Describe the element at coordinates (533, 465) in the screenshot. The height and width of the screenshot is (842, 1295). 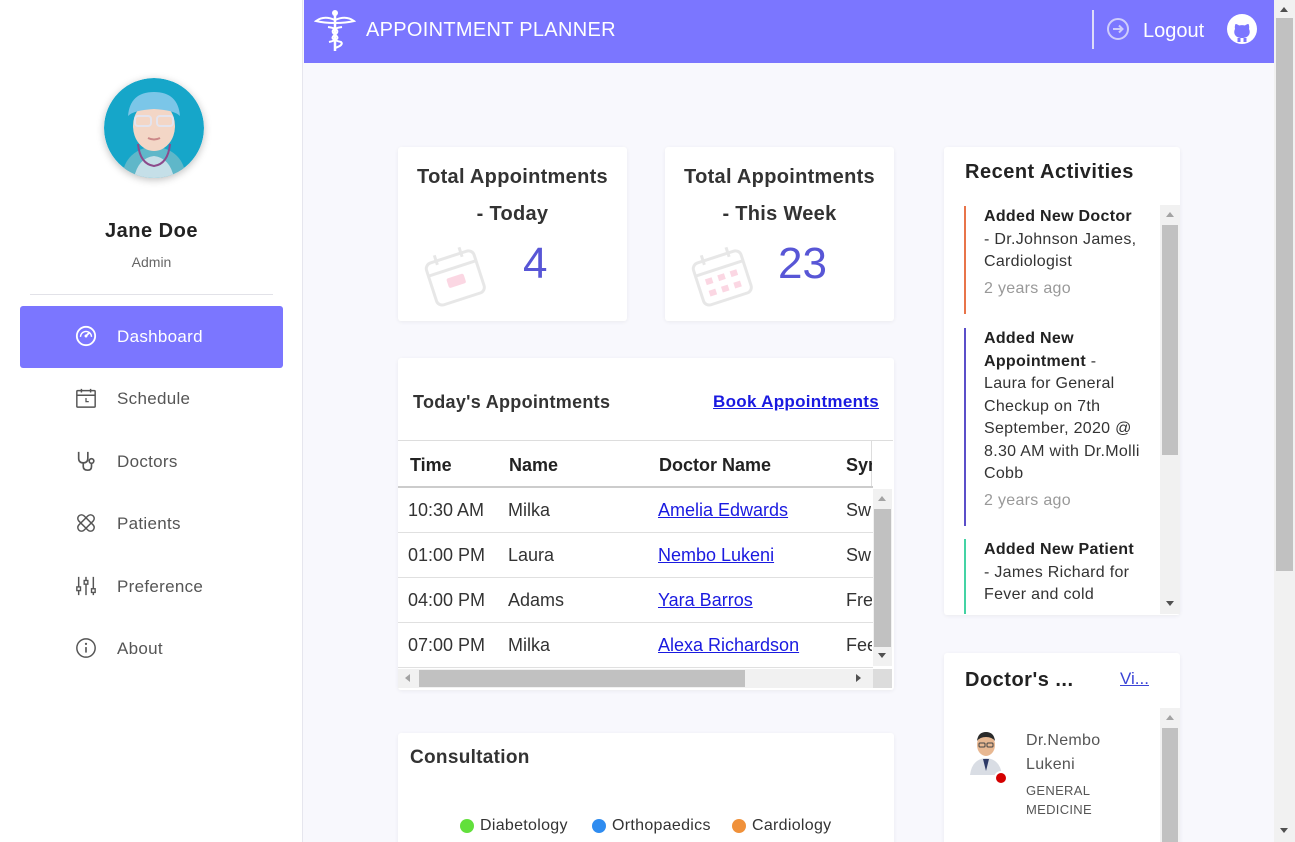
I see `column-header-name: Name` at that location.